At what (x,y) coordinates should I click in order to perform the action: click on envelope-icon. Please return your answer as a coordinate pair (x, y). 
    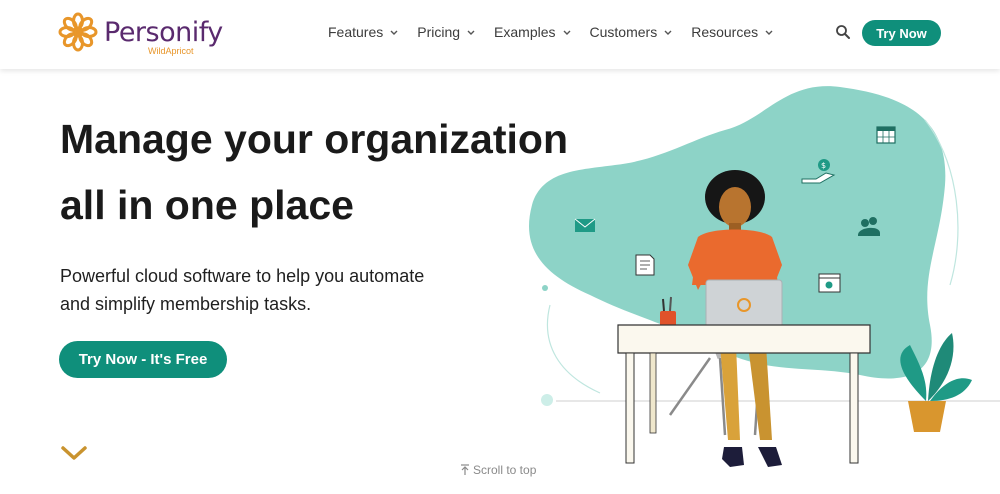
    Looking at the image, I should click on (585, 225).